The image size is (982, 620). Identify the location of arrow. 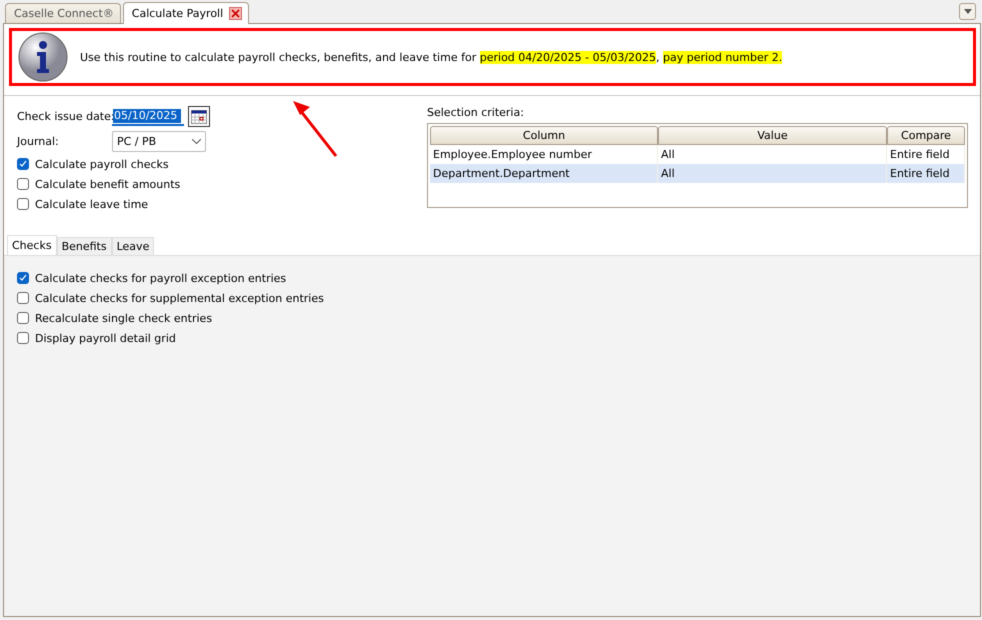
(315, 129).